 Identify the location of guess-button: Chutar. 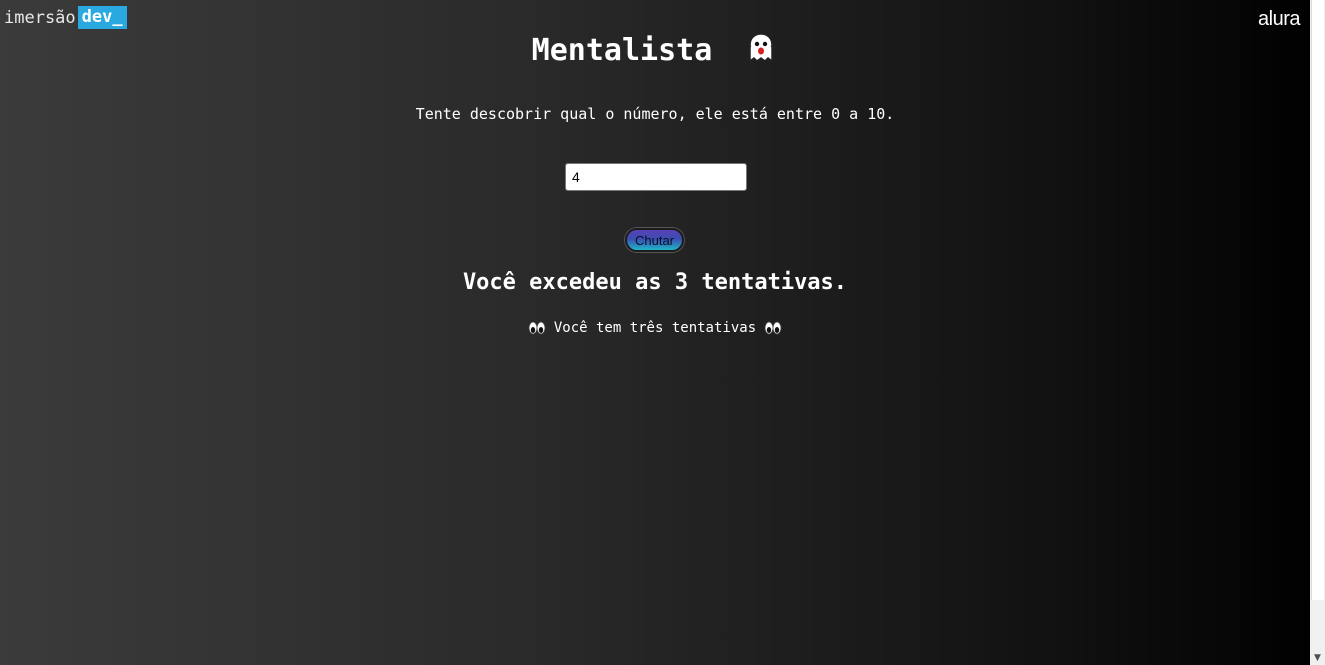
(654, 240).